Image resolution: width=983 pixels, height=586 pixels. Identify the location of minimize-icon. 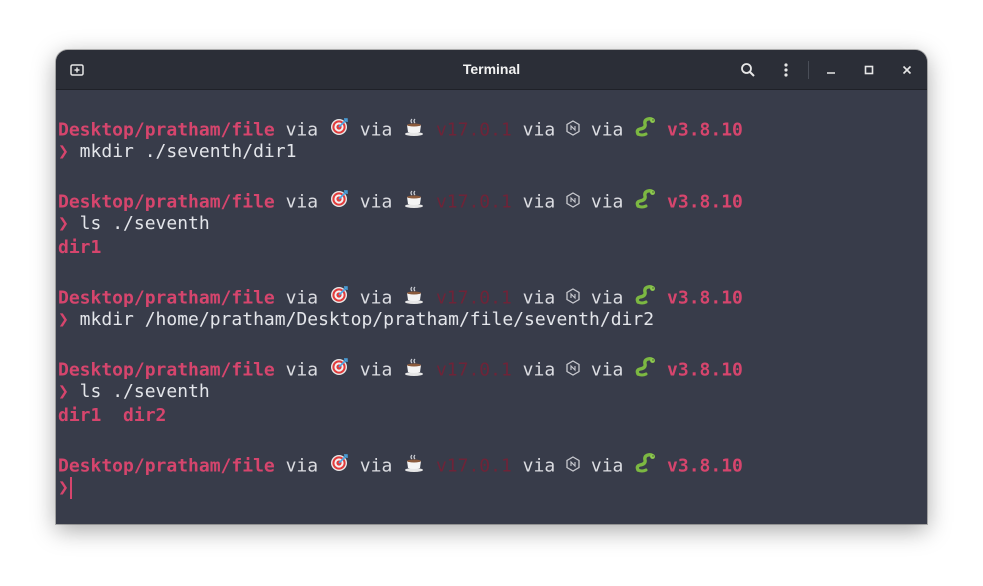
(831, 70).